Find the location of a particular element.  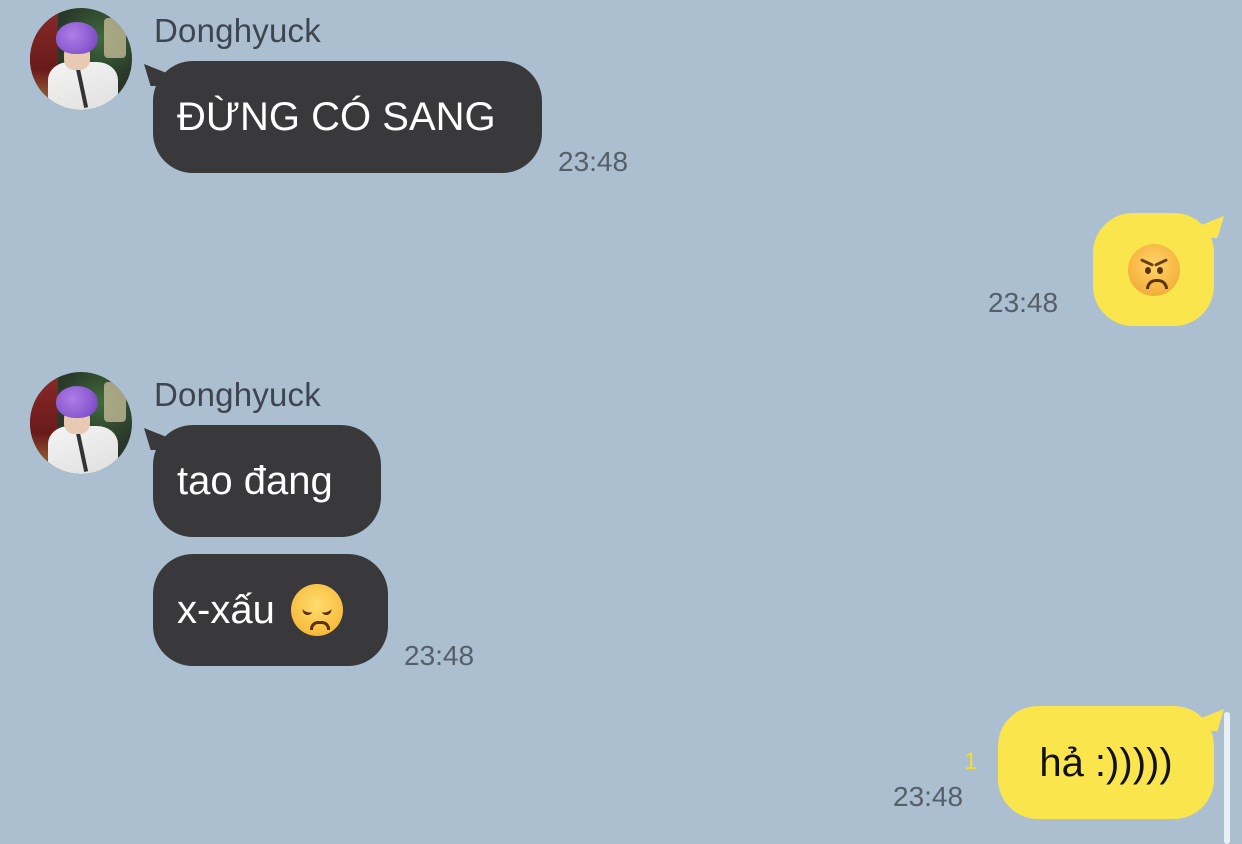

angry-face-emoji-icon is located at coordinates (1153, 269).